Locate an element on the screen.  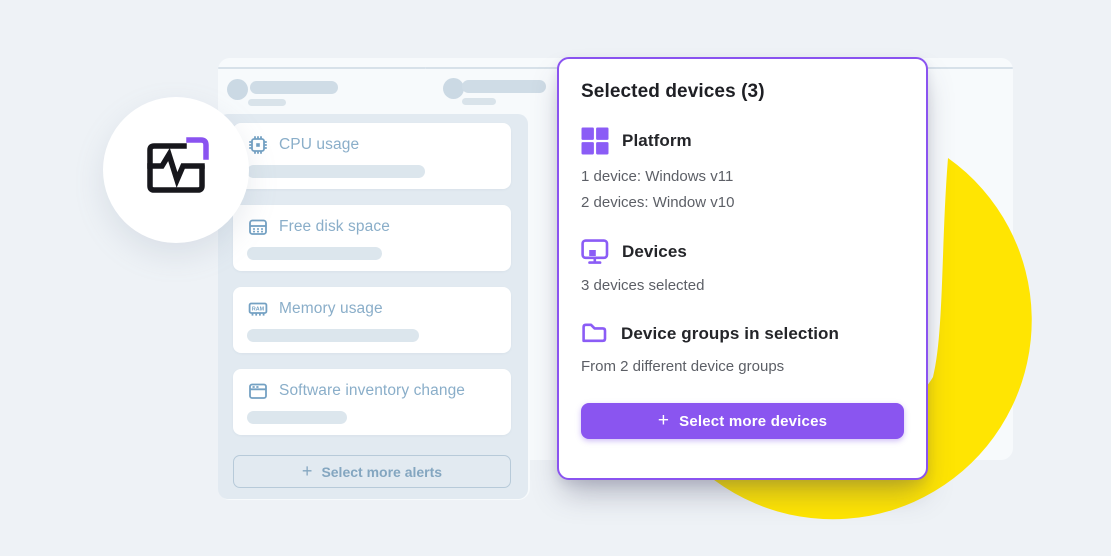
disk-drive-icon is located at coordinates (258, 227).